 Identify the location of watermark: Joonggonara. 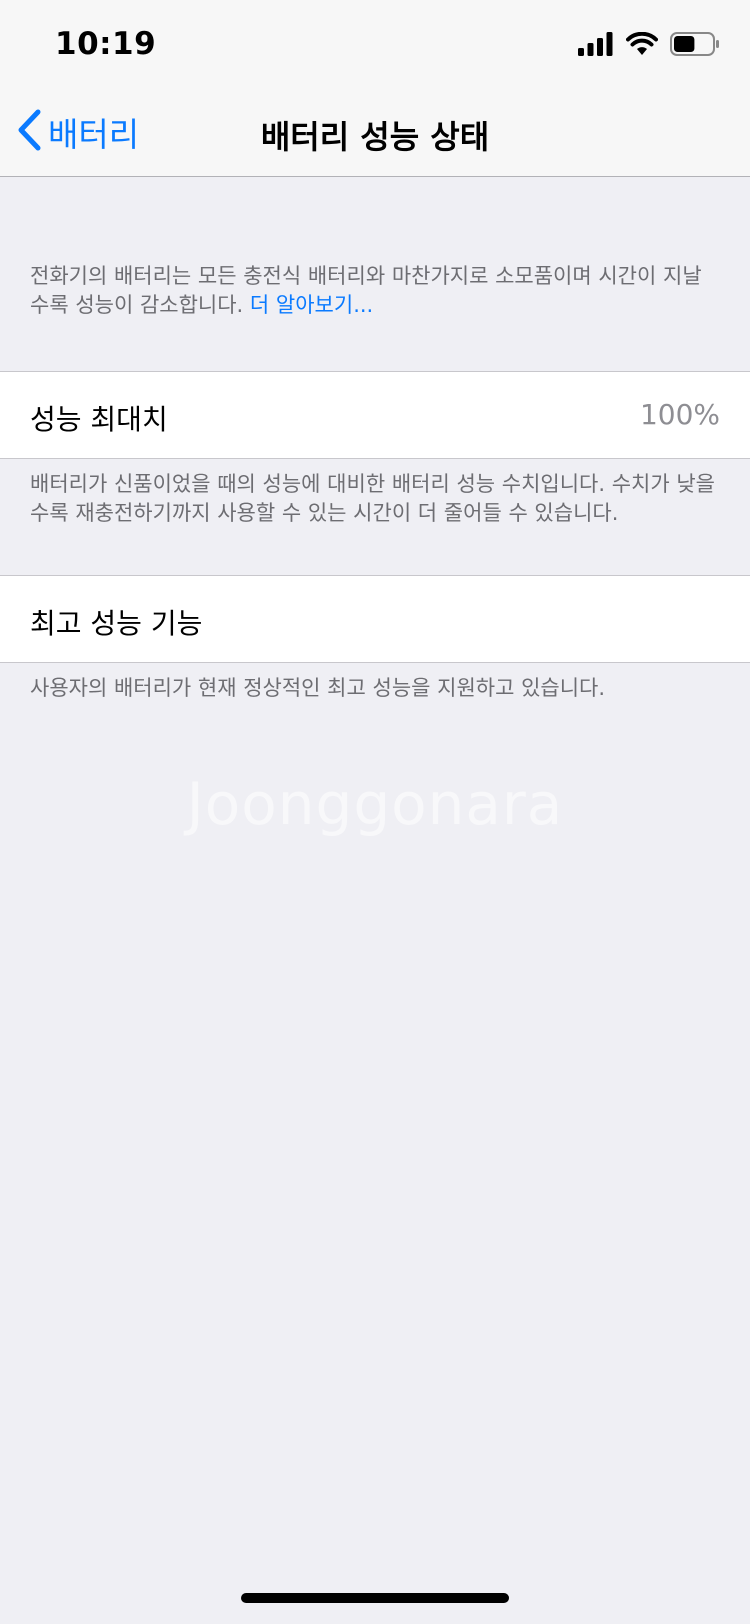
(375, 804).